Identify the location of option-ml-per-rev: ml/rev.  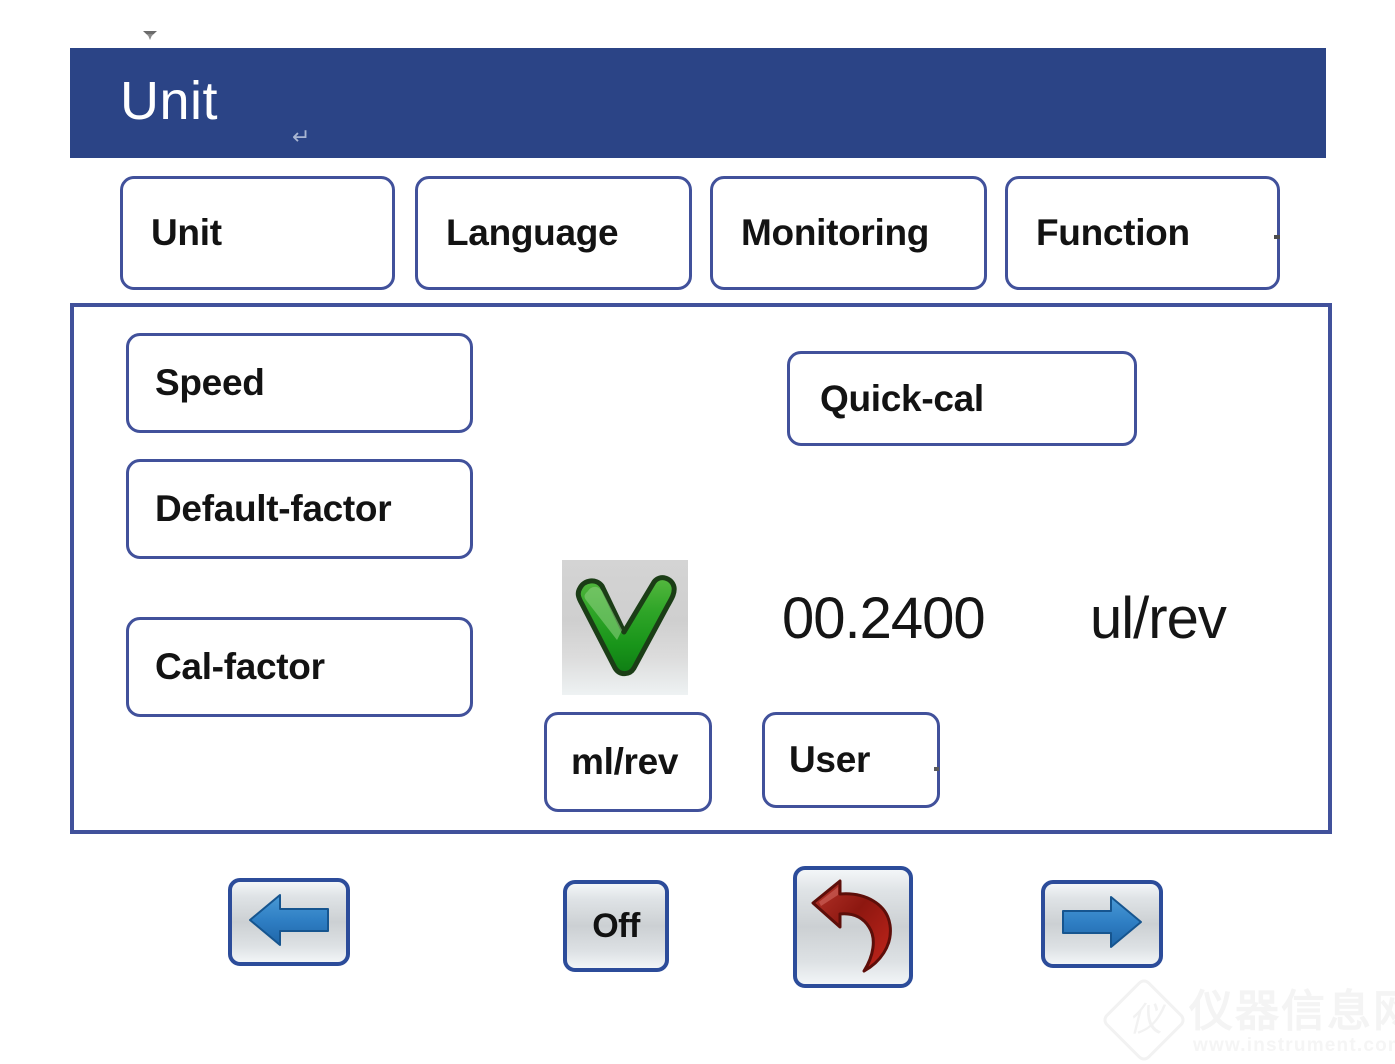
(628, 762).